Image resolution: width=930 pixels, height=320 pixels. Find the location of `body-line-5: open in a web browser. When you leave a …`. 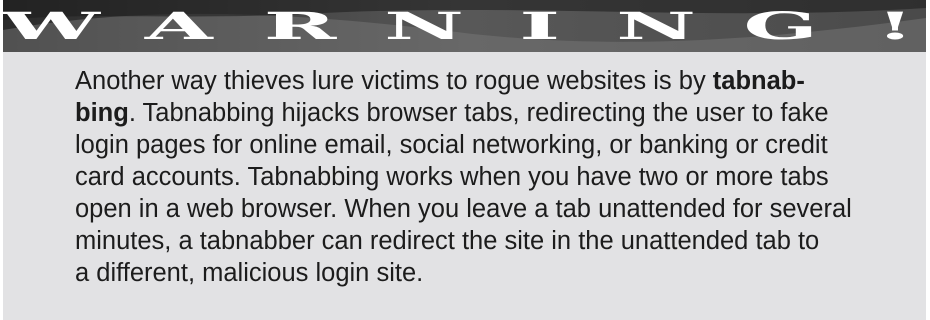

body-line-5: open in a web browser. When you leave a … is located at coordinates (463, 209).